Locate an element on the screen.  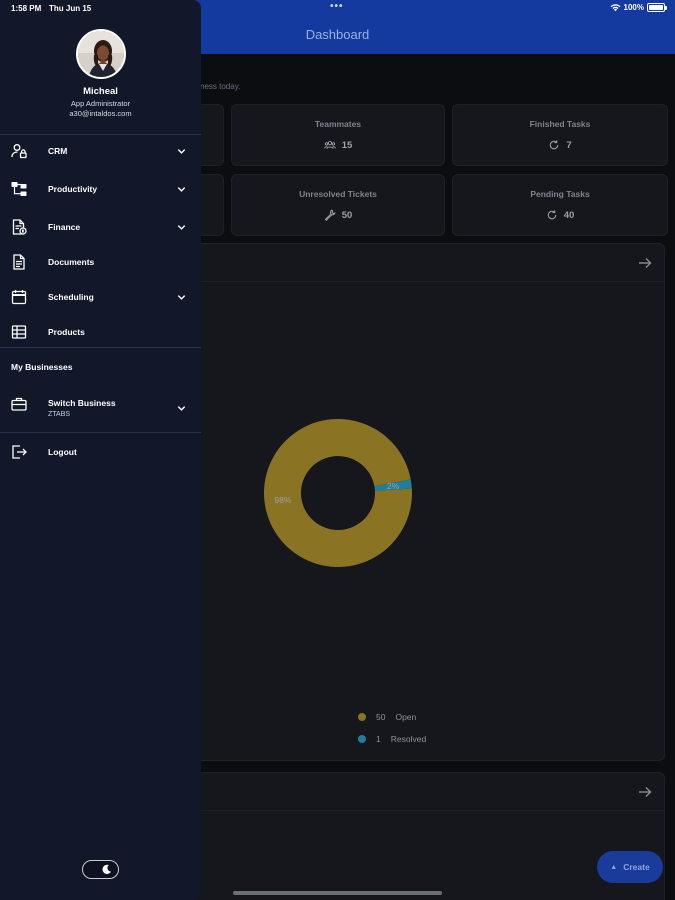
stat-card-finished-tasks: Finished Tasks 7 is located at coordinates (560, 135).